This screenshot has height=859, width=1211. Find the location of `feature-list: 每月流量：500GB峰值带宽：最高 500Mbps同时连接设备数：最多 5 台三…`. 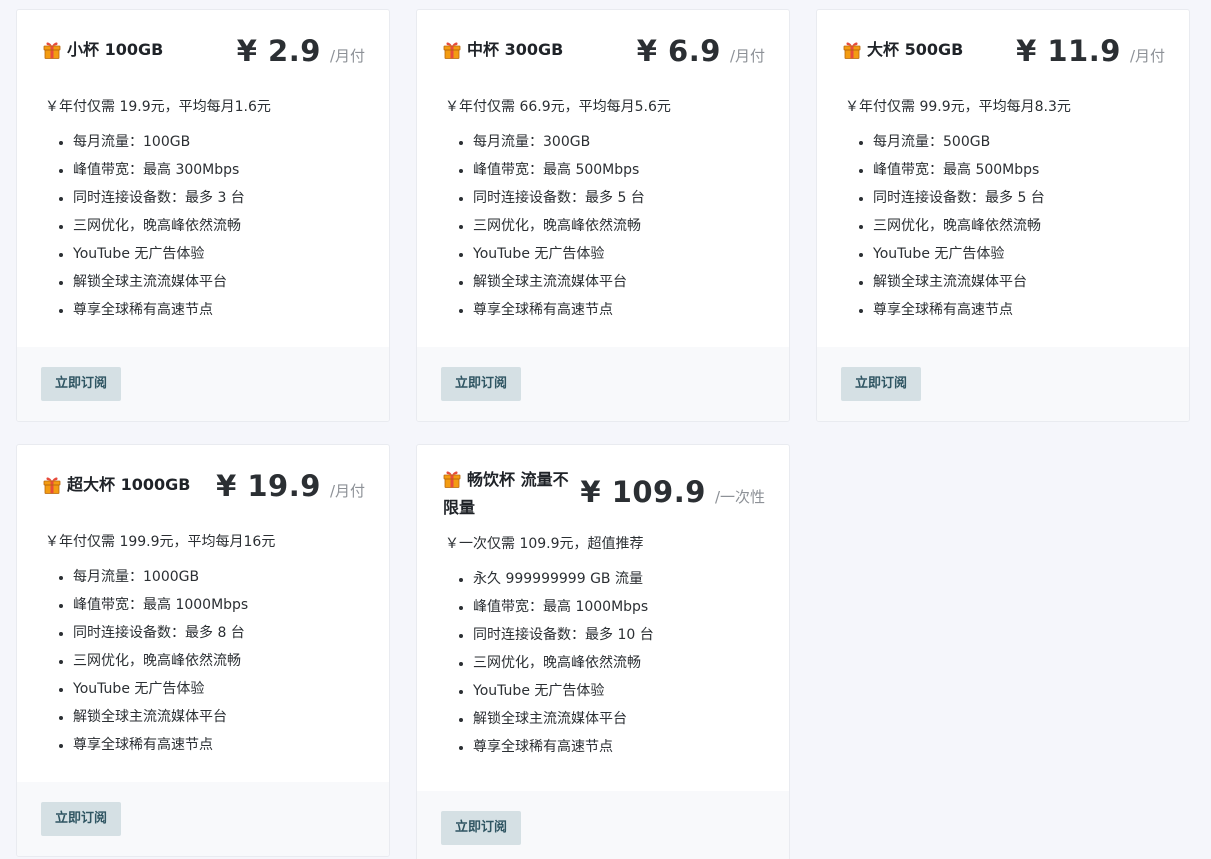

feature-list: 每月流量：500GB峰值带宽：最高 500Mbps同时连接设备数：最多 5 台三… is located at coordinates (1004, 226).